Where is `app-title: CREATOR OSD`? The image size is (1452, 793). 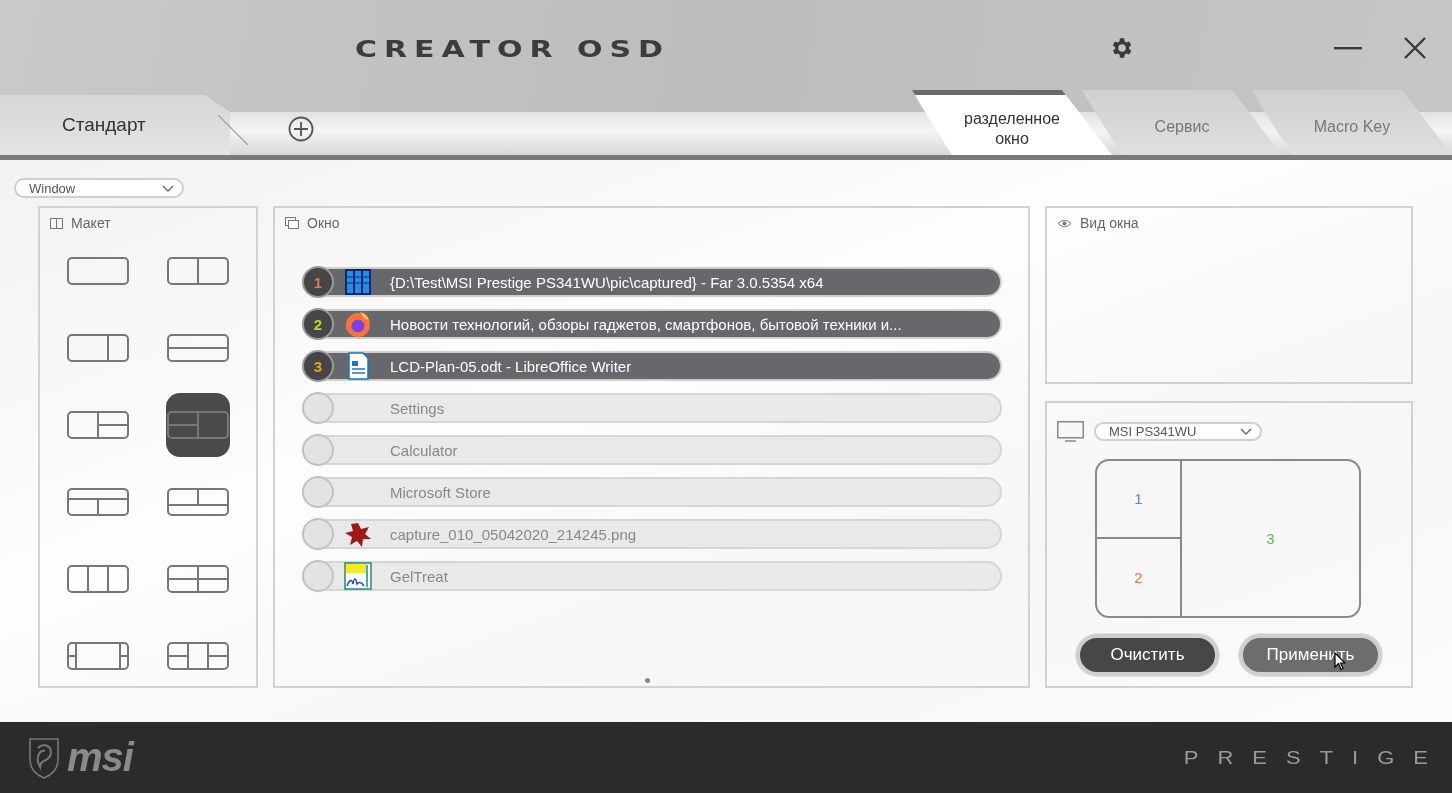
app-title: CREATOR OSD is located at coordinates (513, 49).